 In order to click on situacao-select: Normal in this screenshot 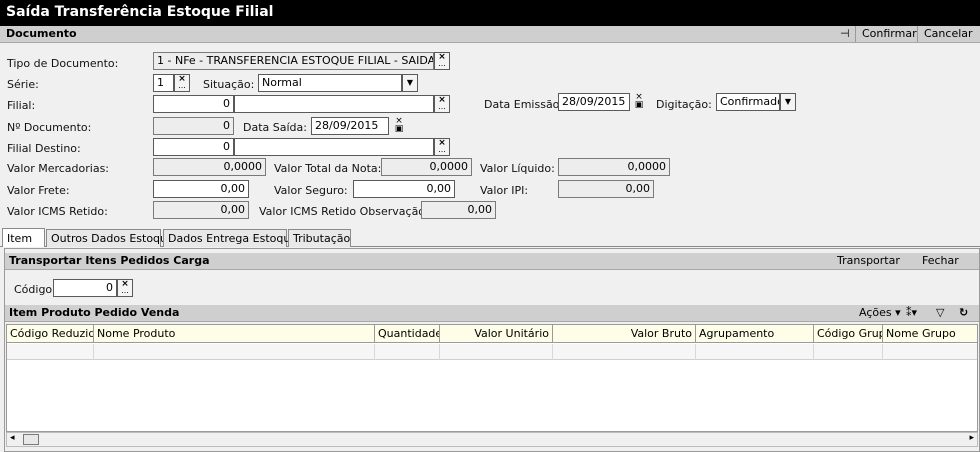, I will do `click(330, 83)`.